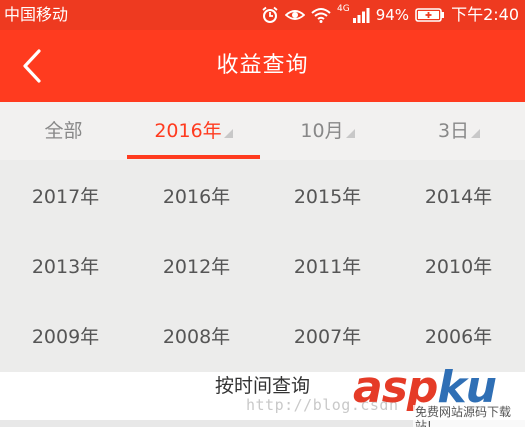 The image size is (525, 427). Describe the element at coordinates (469, 416) in the screenshot. I see `watermark-tagline: 免费网站源码下载站!` at that location.